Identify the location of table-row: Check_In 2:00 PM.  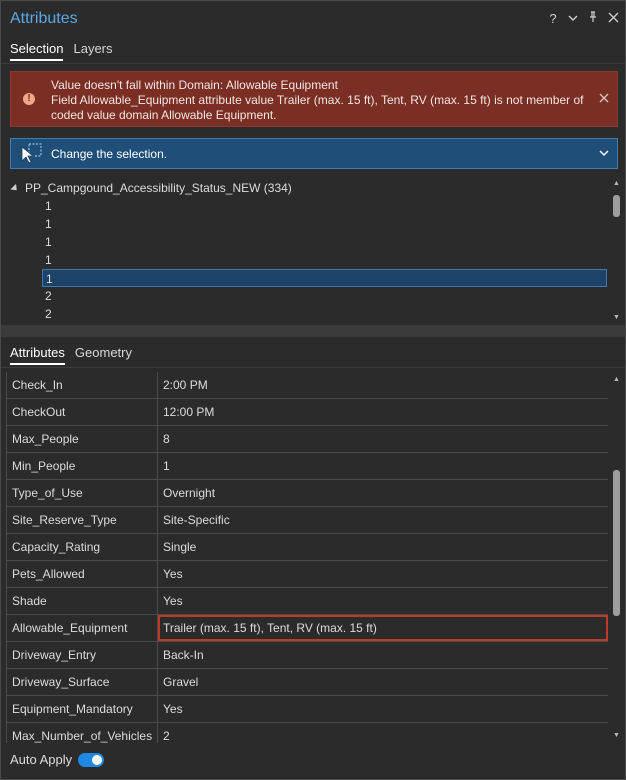
(307, 385).